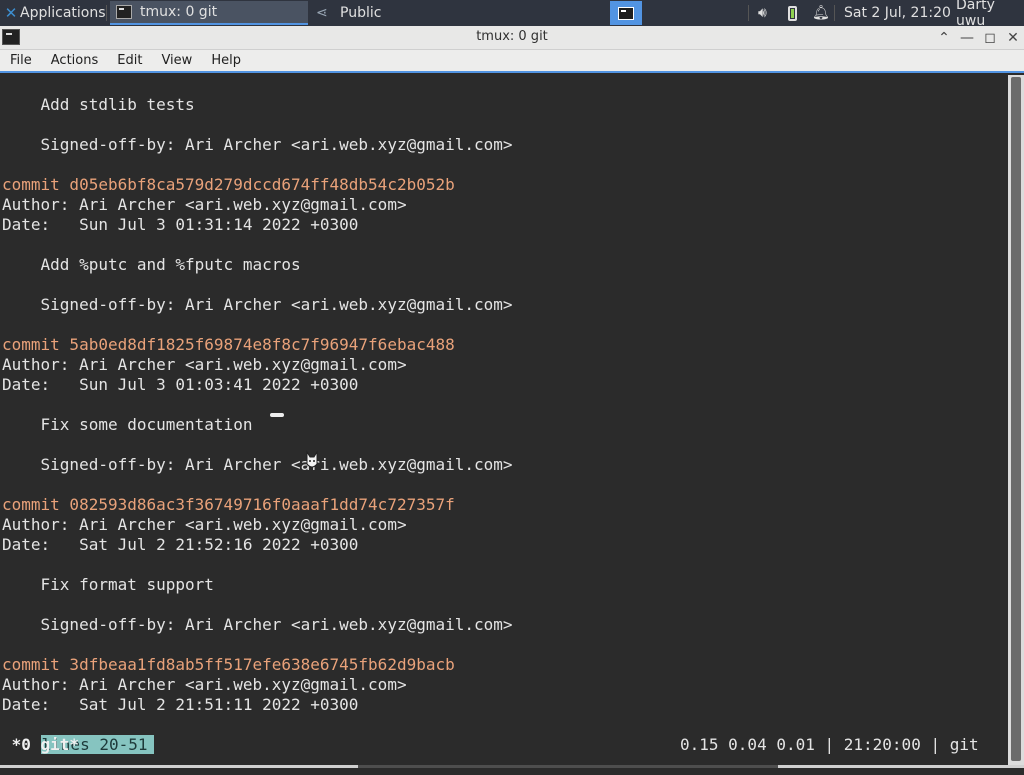 This screenshot has width=1024, height=775. Describe the element at coordinates (78, 734) in the screenshot. I see `pager-status-line: lines 20-51` at that location.